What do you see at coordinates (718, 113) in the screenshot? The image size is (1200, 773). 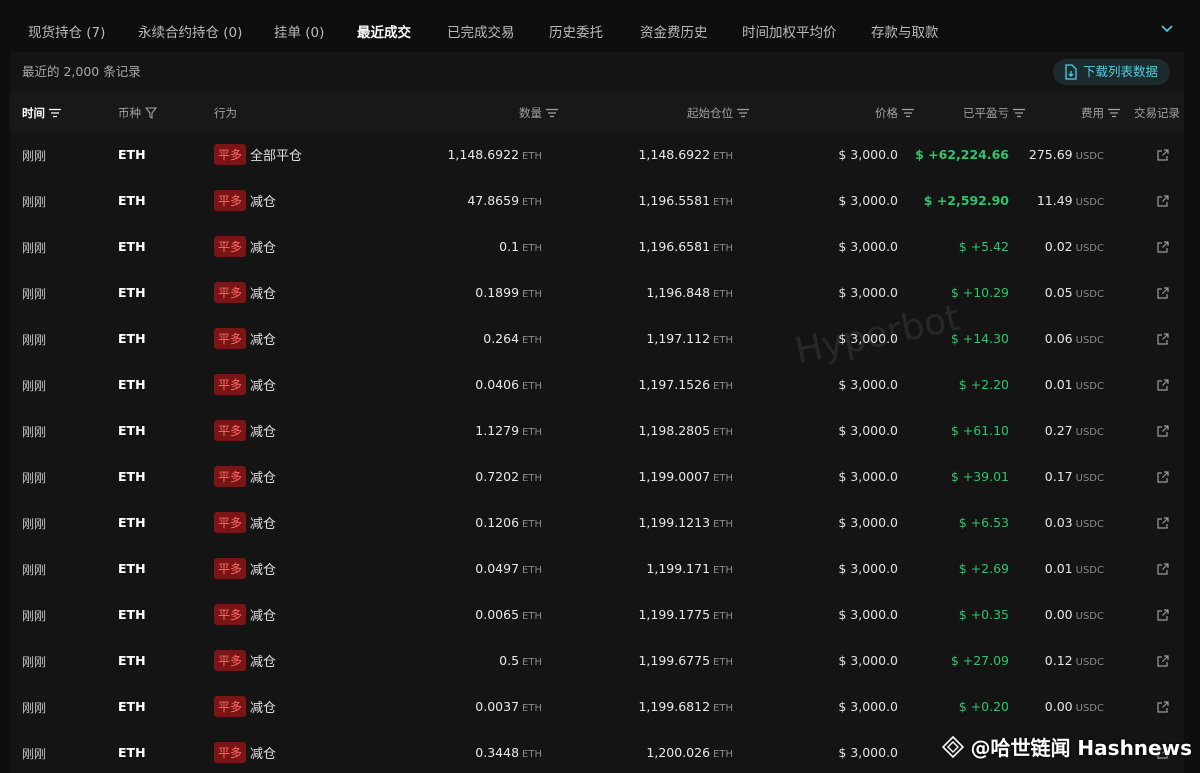 I see `column-start-position: 起始仓位` at bounding box center [718, 113].